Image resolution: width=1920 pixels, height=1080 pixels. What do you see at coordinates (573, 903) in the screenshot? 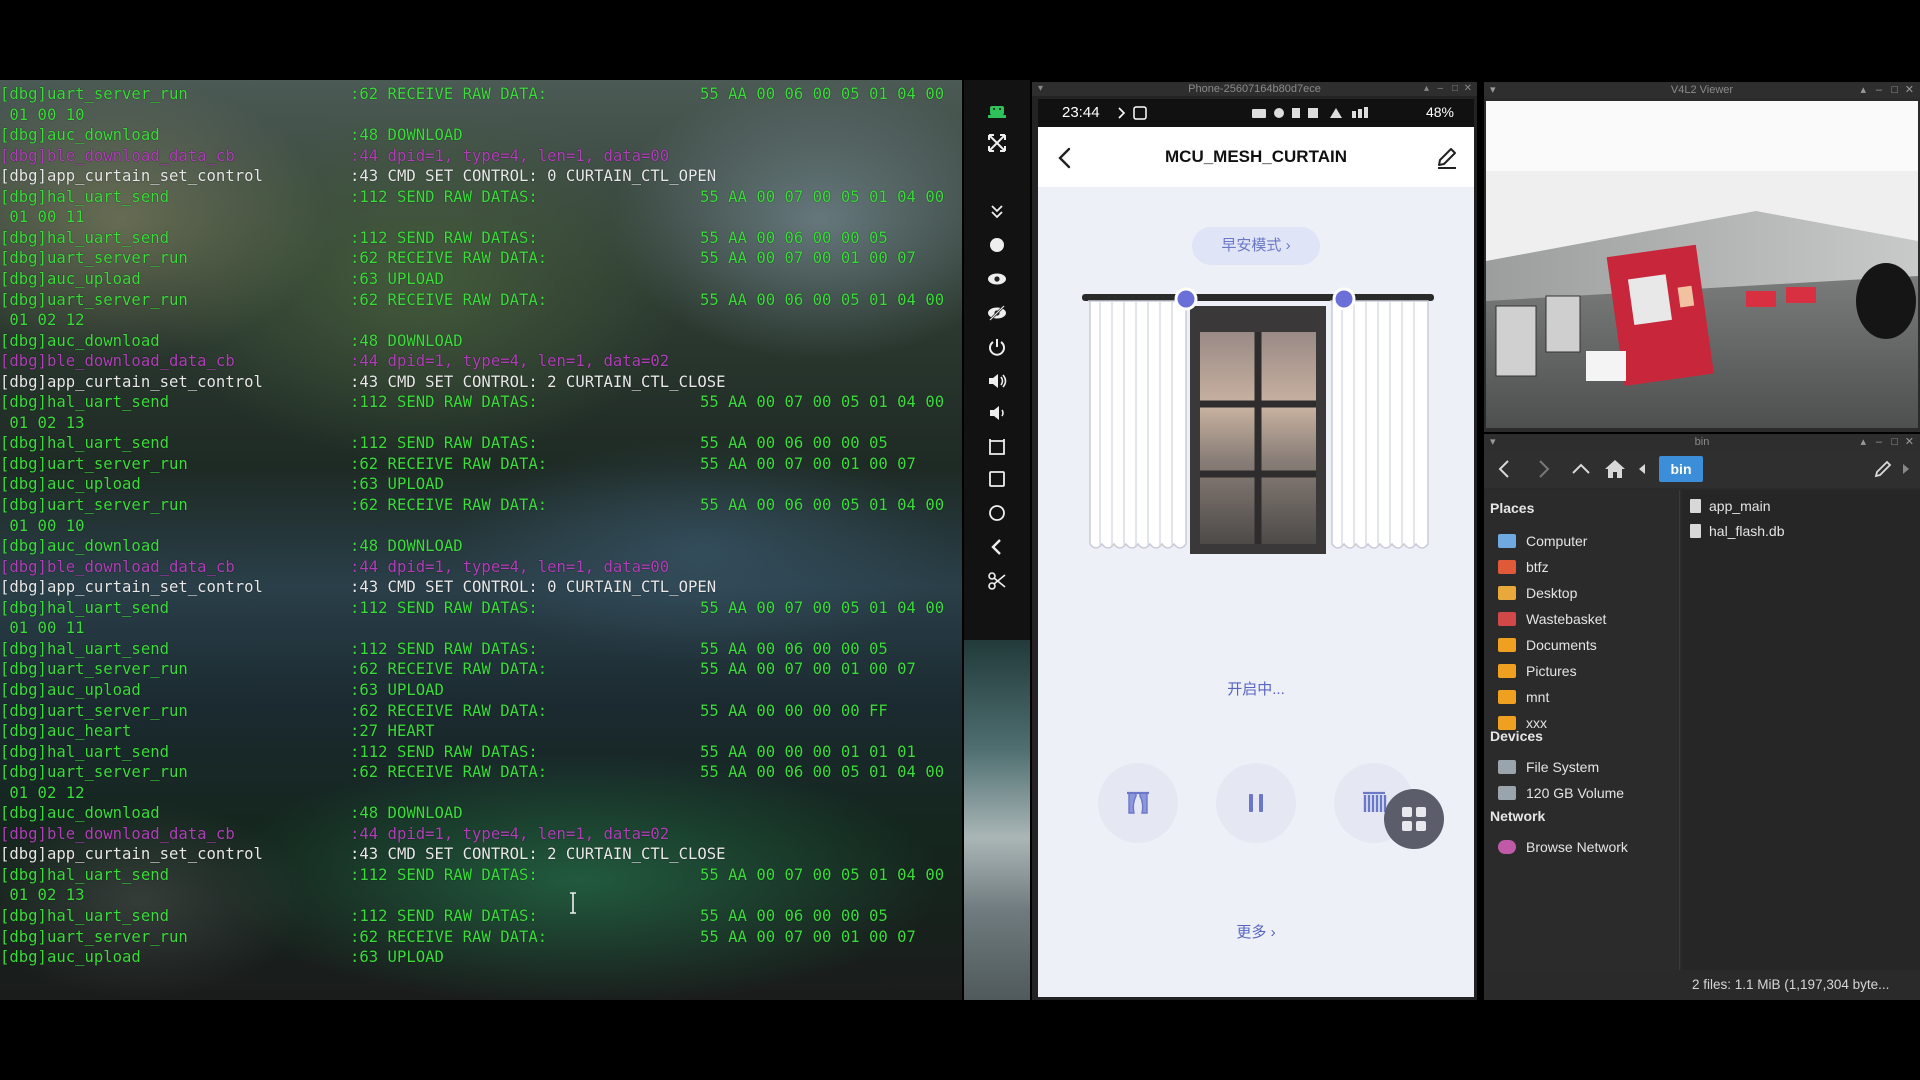
I see `text-cursor-icon` at bounding box center [573, 903].